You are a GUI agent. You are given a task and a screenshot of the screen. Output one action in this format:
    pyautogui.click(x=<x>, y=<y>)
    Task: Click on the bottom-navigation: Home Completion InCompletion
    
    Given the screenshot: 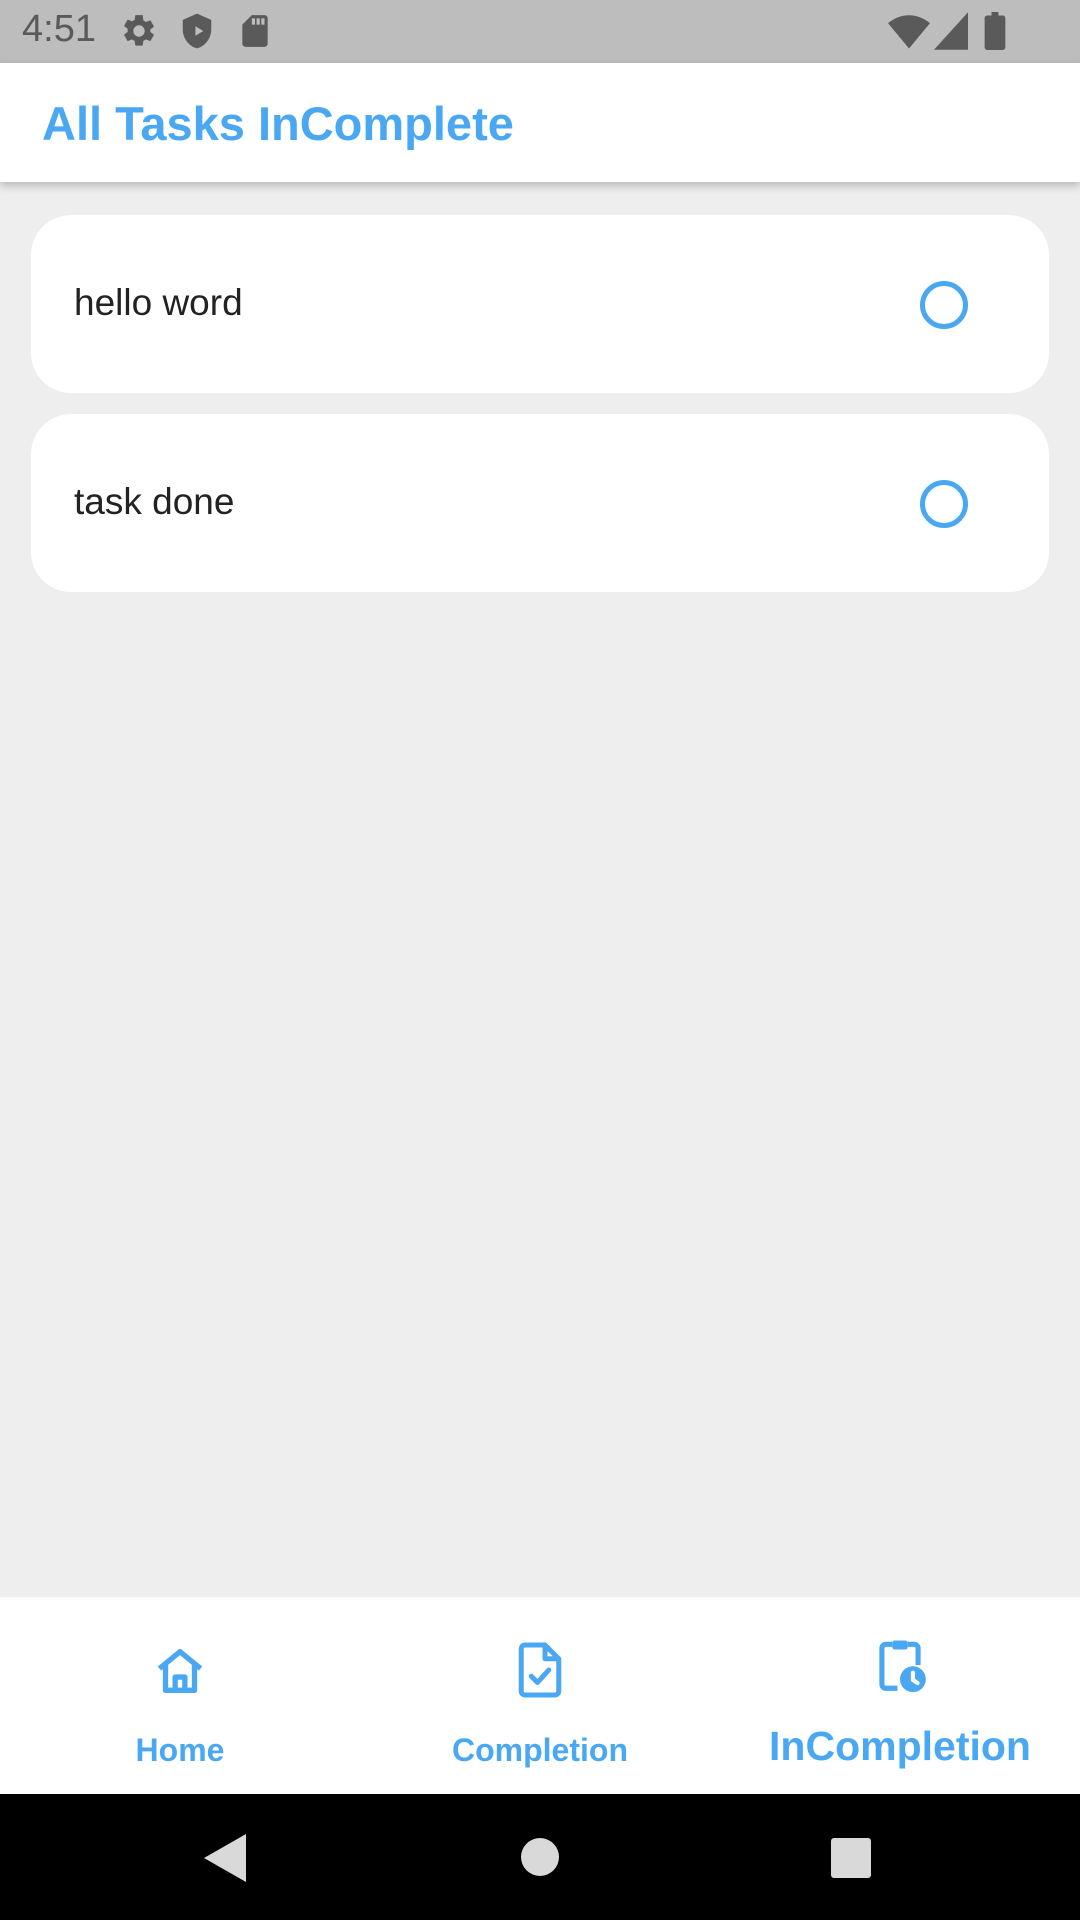 What is the action you would take?
    pyautogui.click(x=540, y=1695)
    